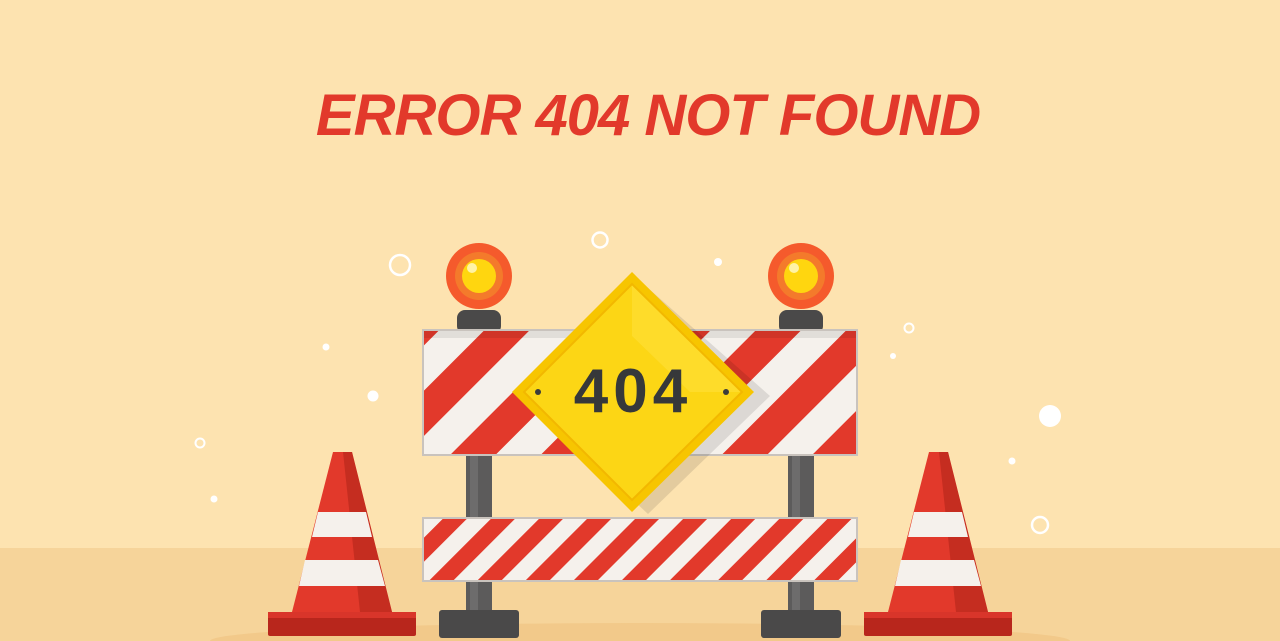 The height and width of the screenshot is (641, 1280). What do you see at coordinates (648, 115) in the screenshot?
I see `page-title: ERROR 404 NOT FOUND` at bounding box center [648, 115].